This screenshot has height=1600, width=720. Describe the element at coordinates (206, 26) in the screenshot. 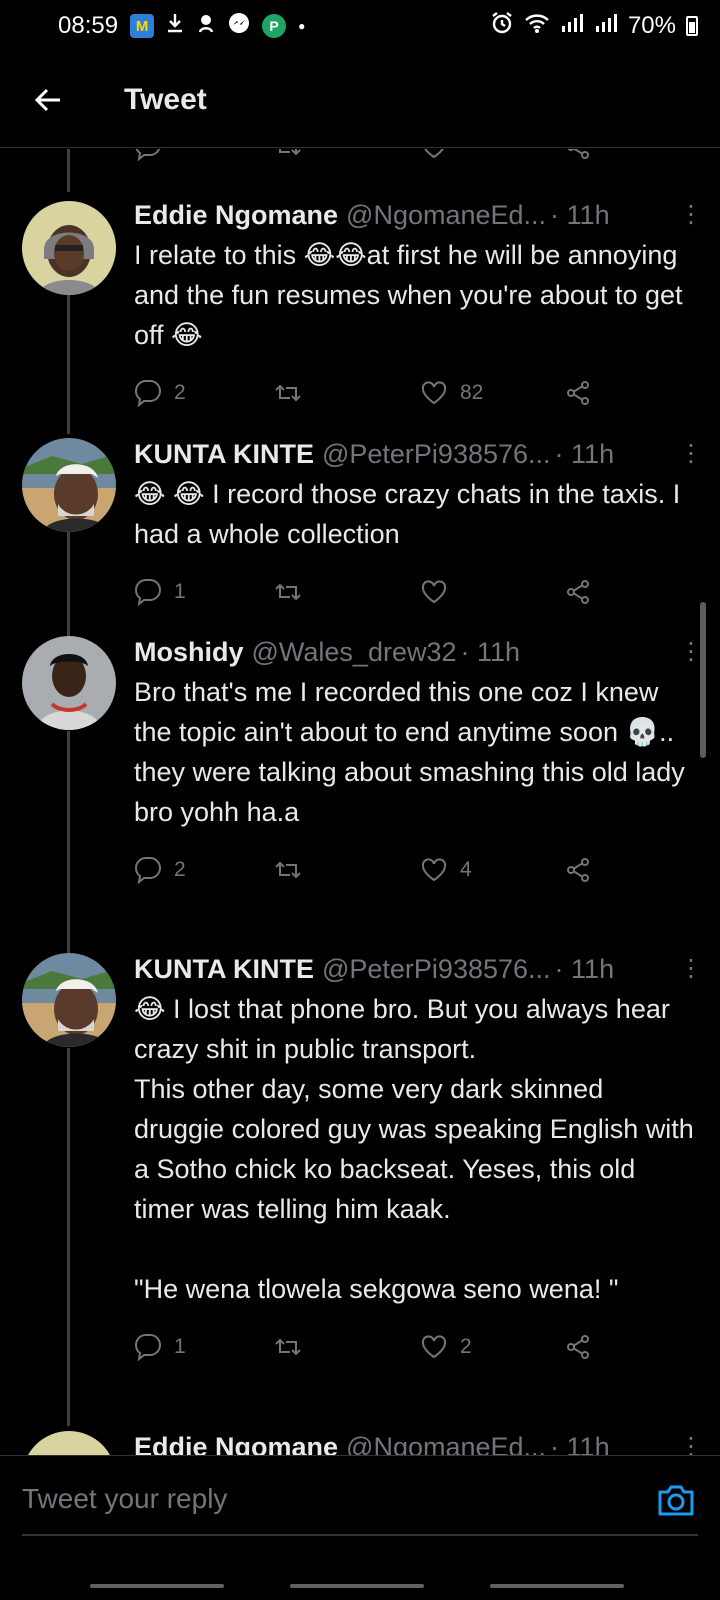

I see `app-notification-icon` at that location.